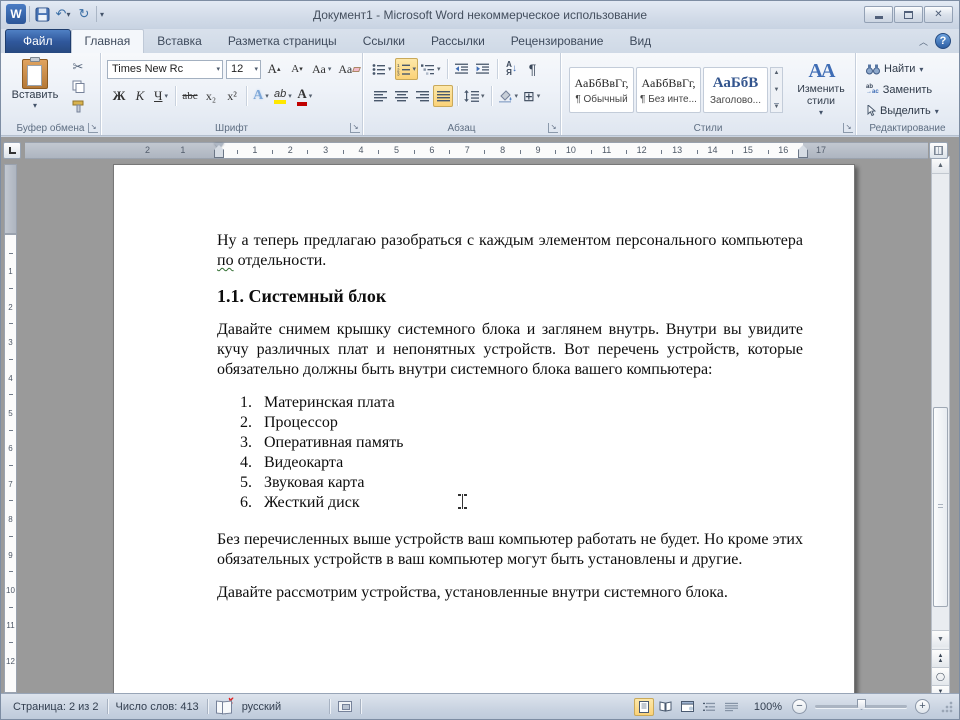 This screenshot has height=720, width=960. Describe the element at coordinates (345, 706) in the screenshot. I see `macro-record-button` at that location.